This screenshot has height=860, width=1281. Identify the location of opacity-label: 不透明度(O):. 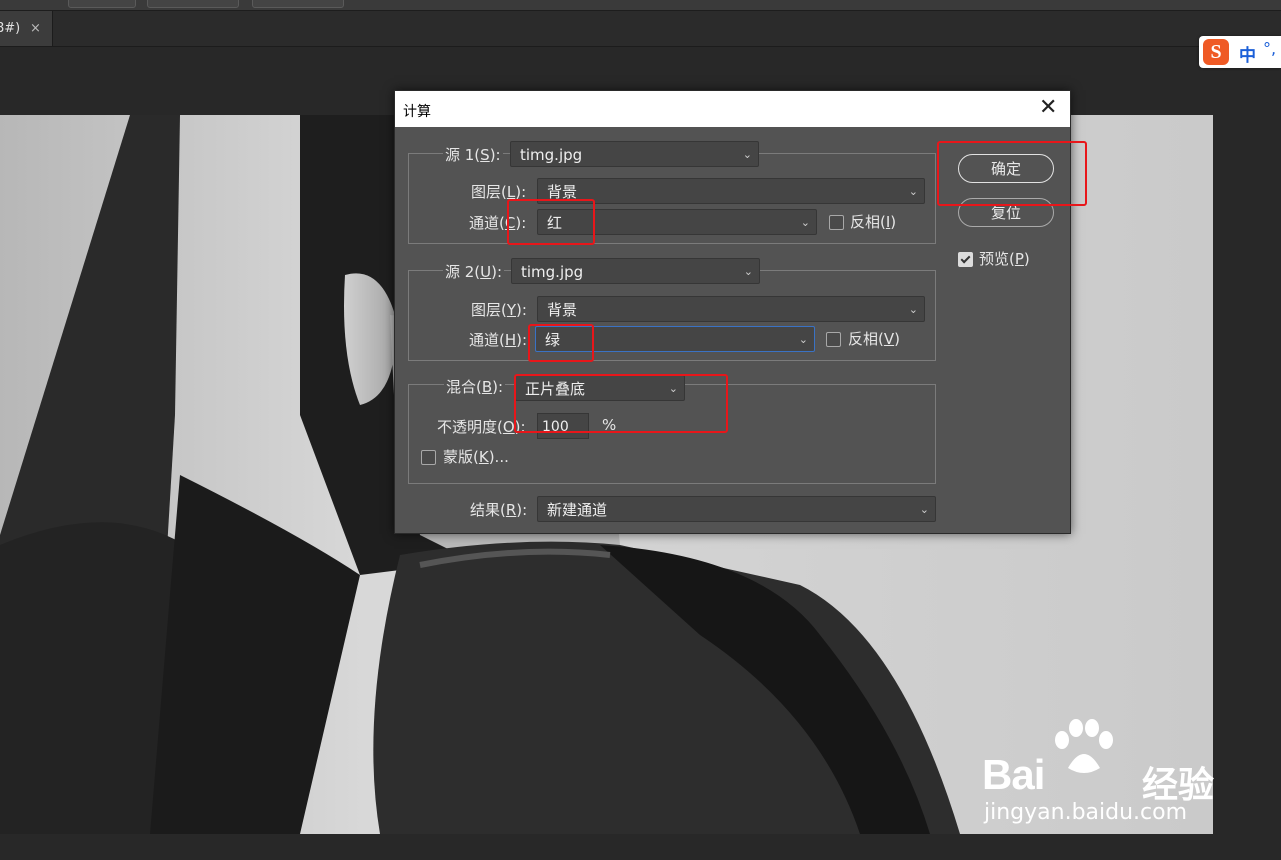
(481, 427).